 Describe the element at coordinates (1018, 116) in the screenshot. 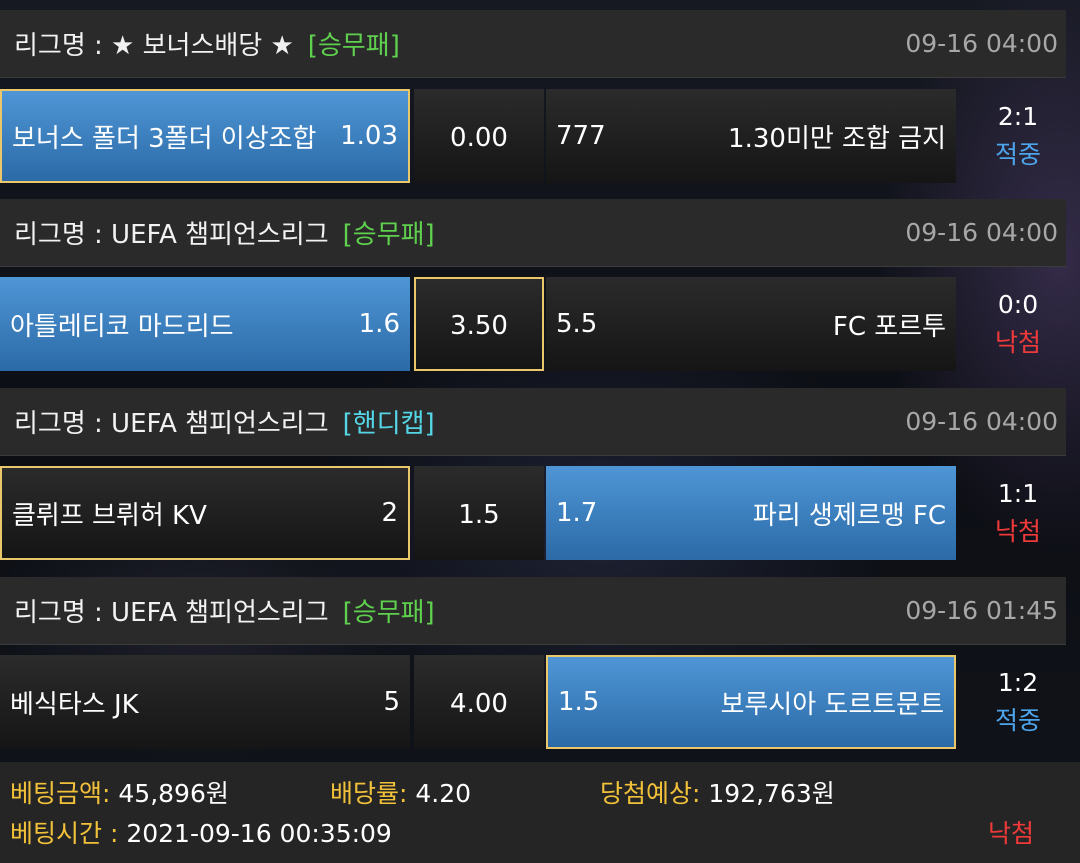

I see `match-score: 2:1` at that location.